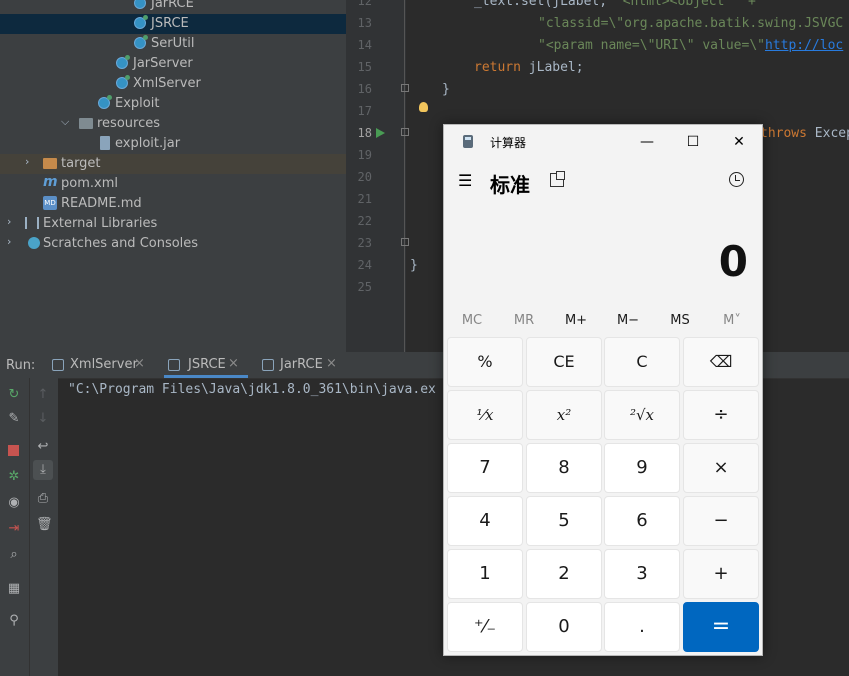  I want to click on arrow-down-icon: ↓, so click(43, 419).